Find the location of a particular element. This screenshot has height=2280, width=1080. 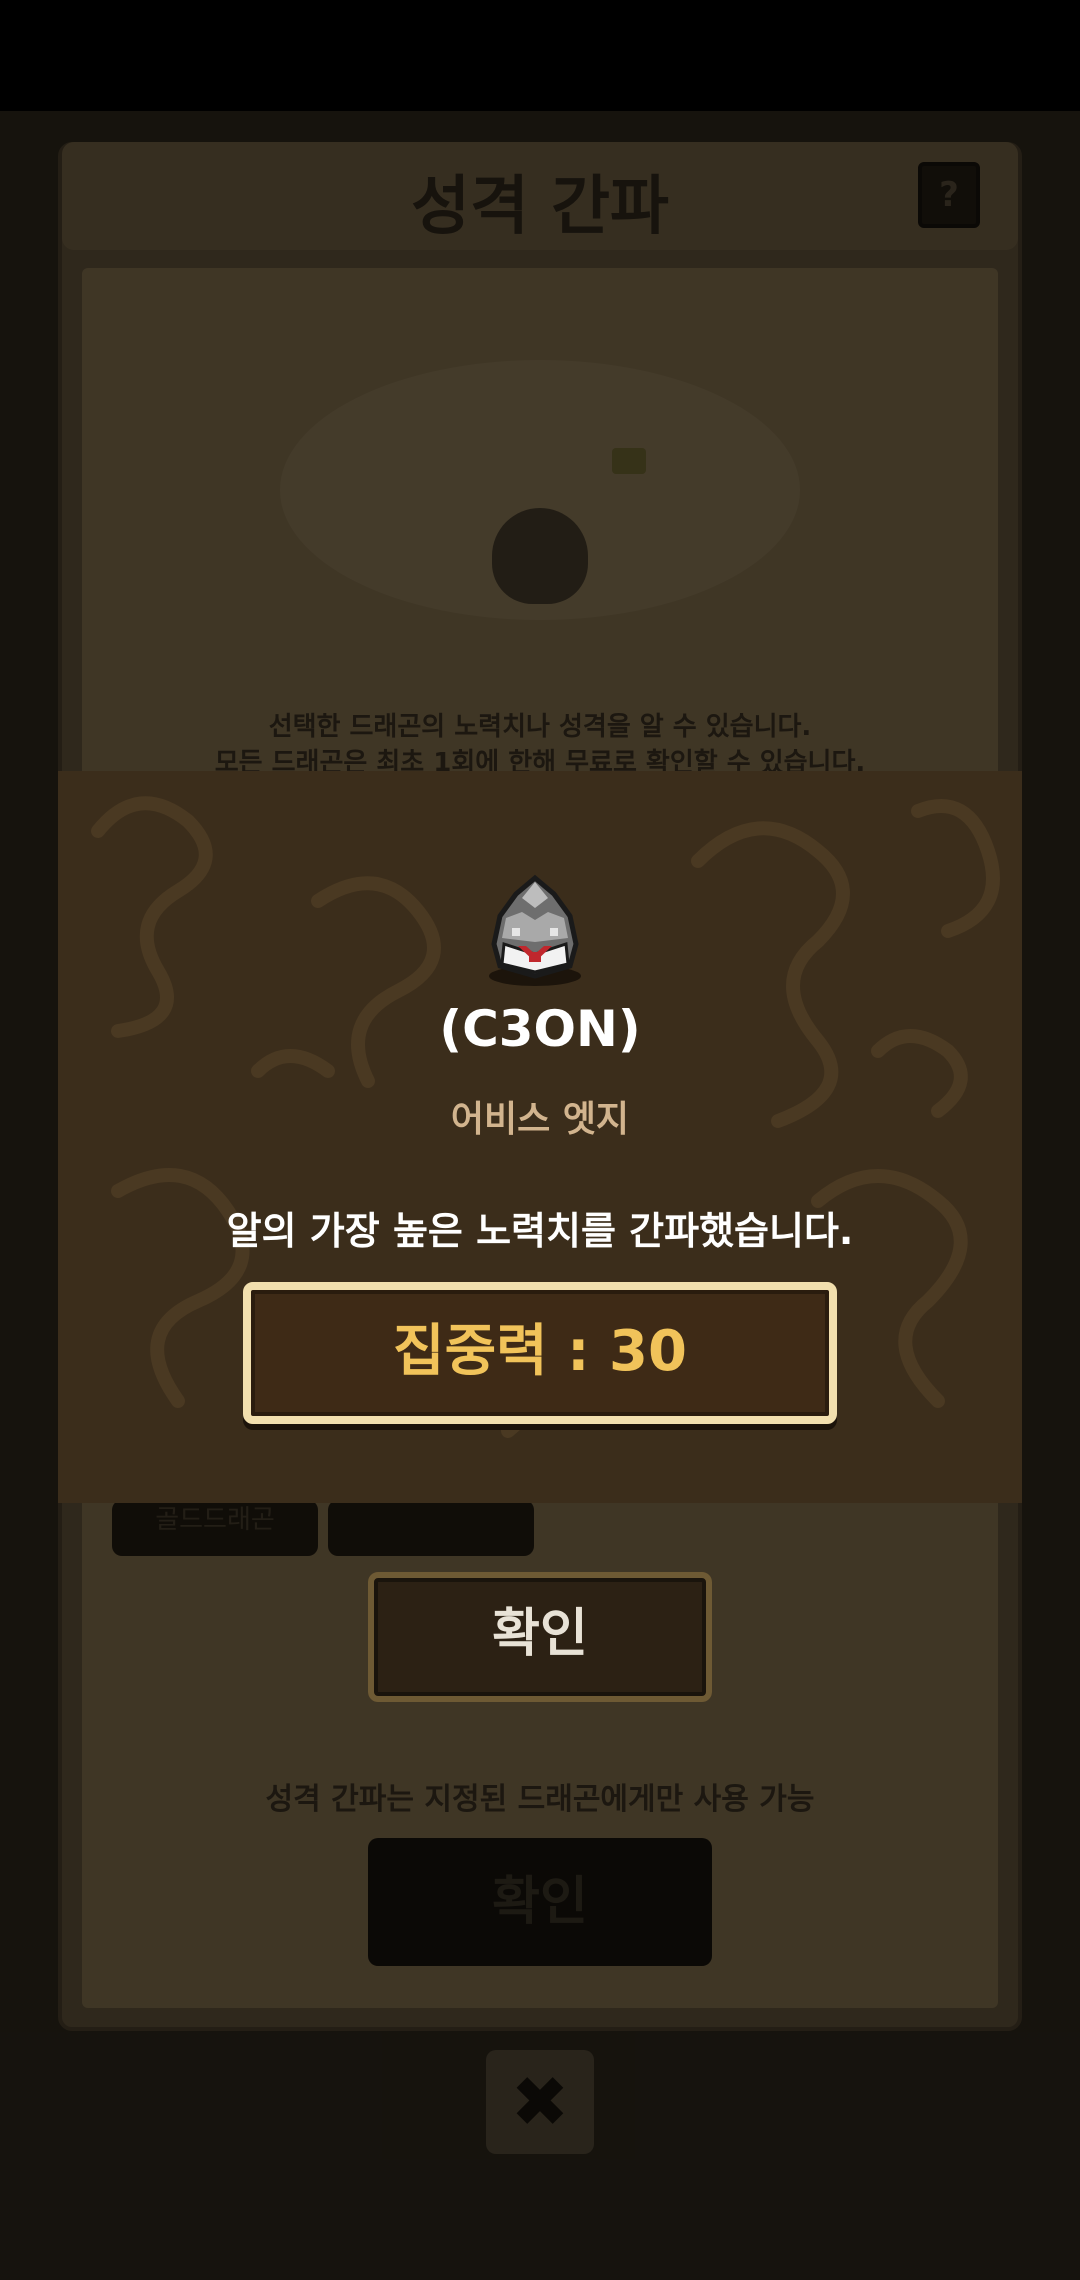

dragon-egg-background-icon is located at coordinates (540, 556).